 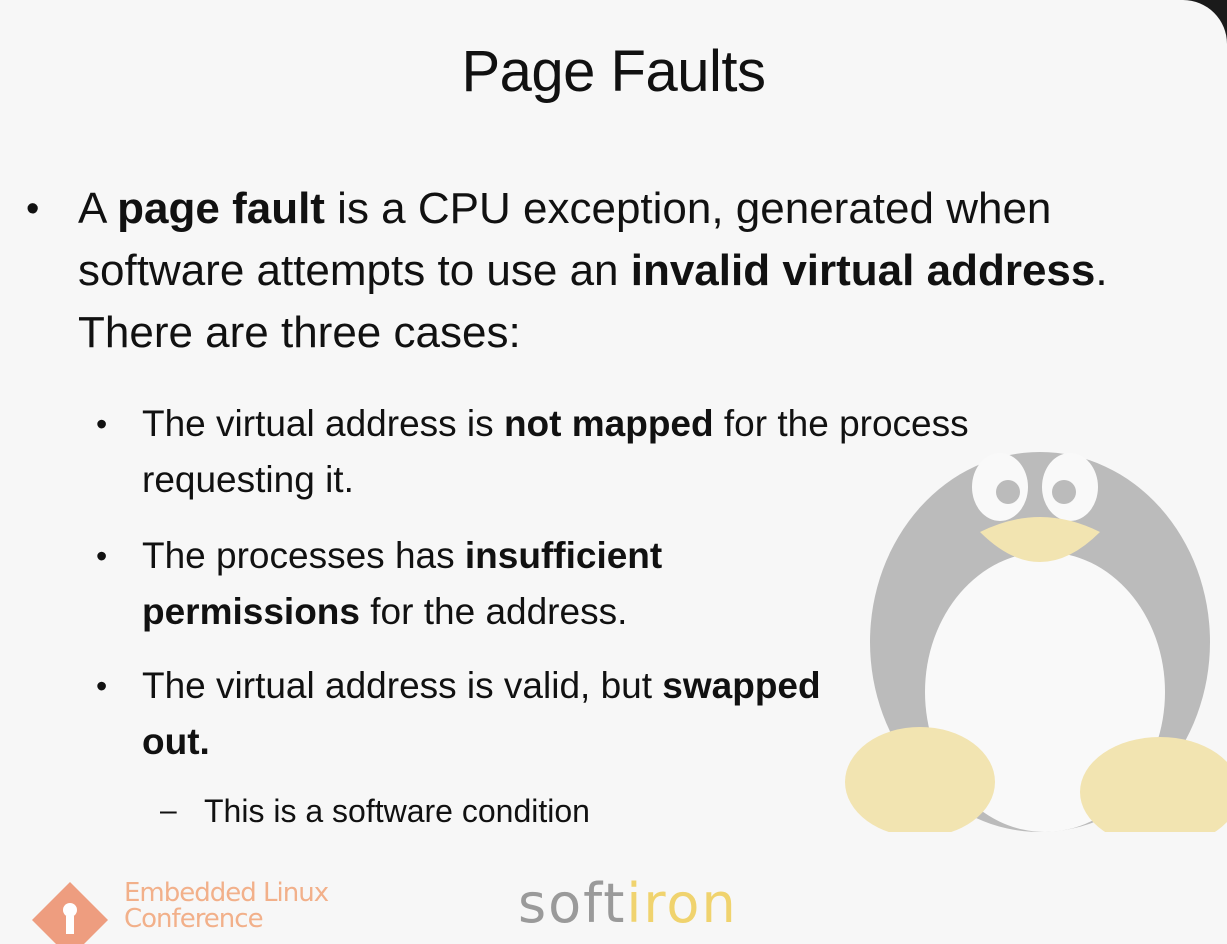 I want to click on text-run: The virtual address is, so click(x=323, y=423).